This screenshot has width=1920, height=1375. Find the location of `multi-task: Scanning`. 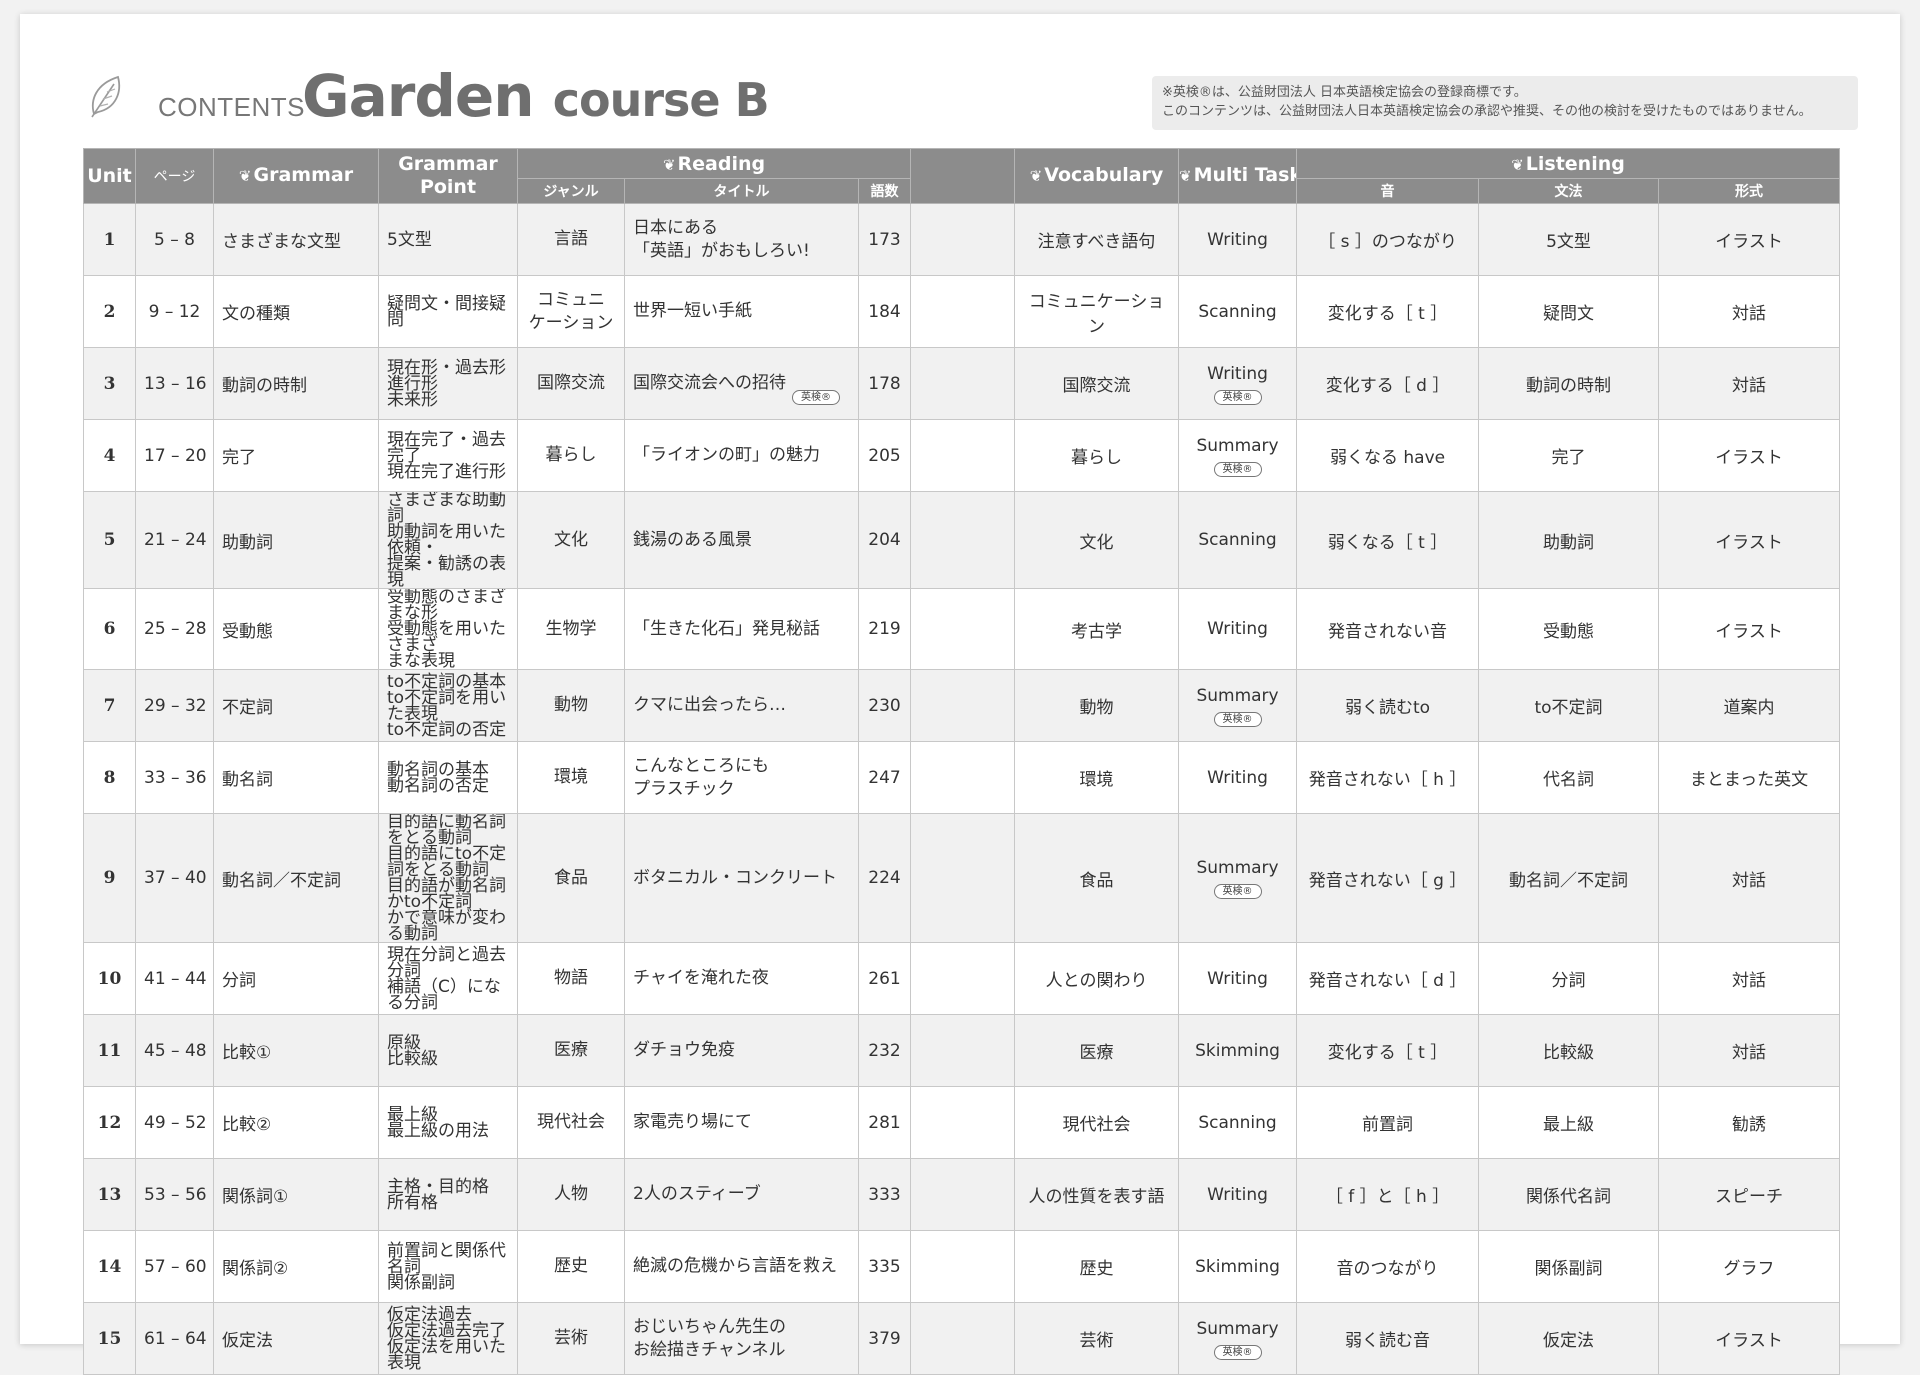

multi-task: Scanning is located at coordinates (1238, 1122).